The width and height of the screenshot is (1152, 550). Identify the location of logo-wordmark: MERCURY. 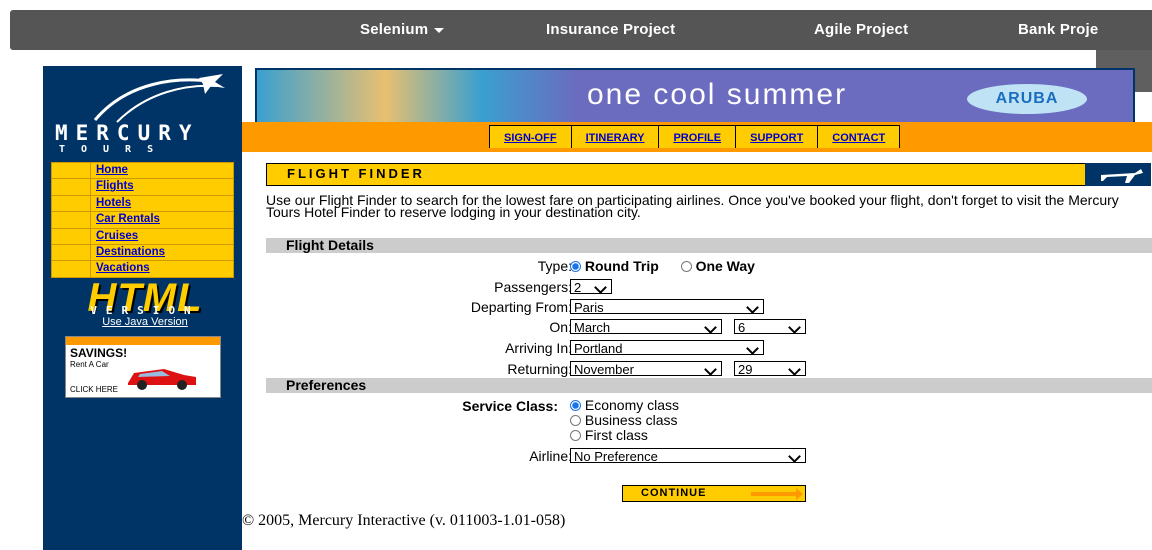
(127, 133).